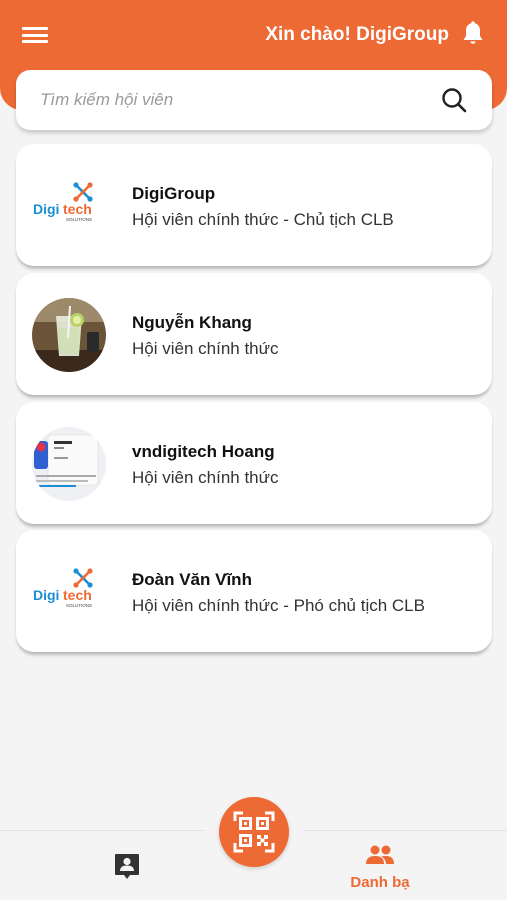 This screenshot has width=507, height=900. I want to click on search-icon, so click(454, 100).